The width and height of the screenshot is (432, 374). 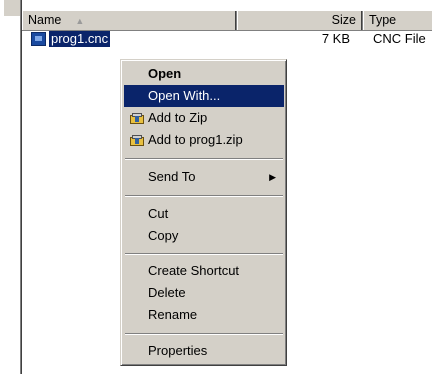 I want to click on menu-item-send-to: Send To ▶, so click(x=204, y=177).